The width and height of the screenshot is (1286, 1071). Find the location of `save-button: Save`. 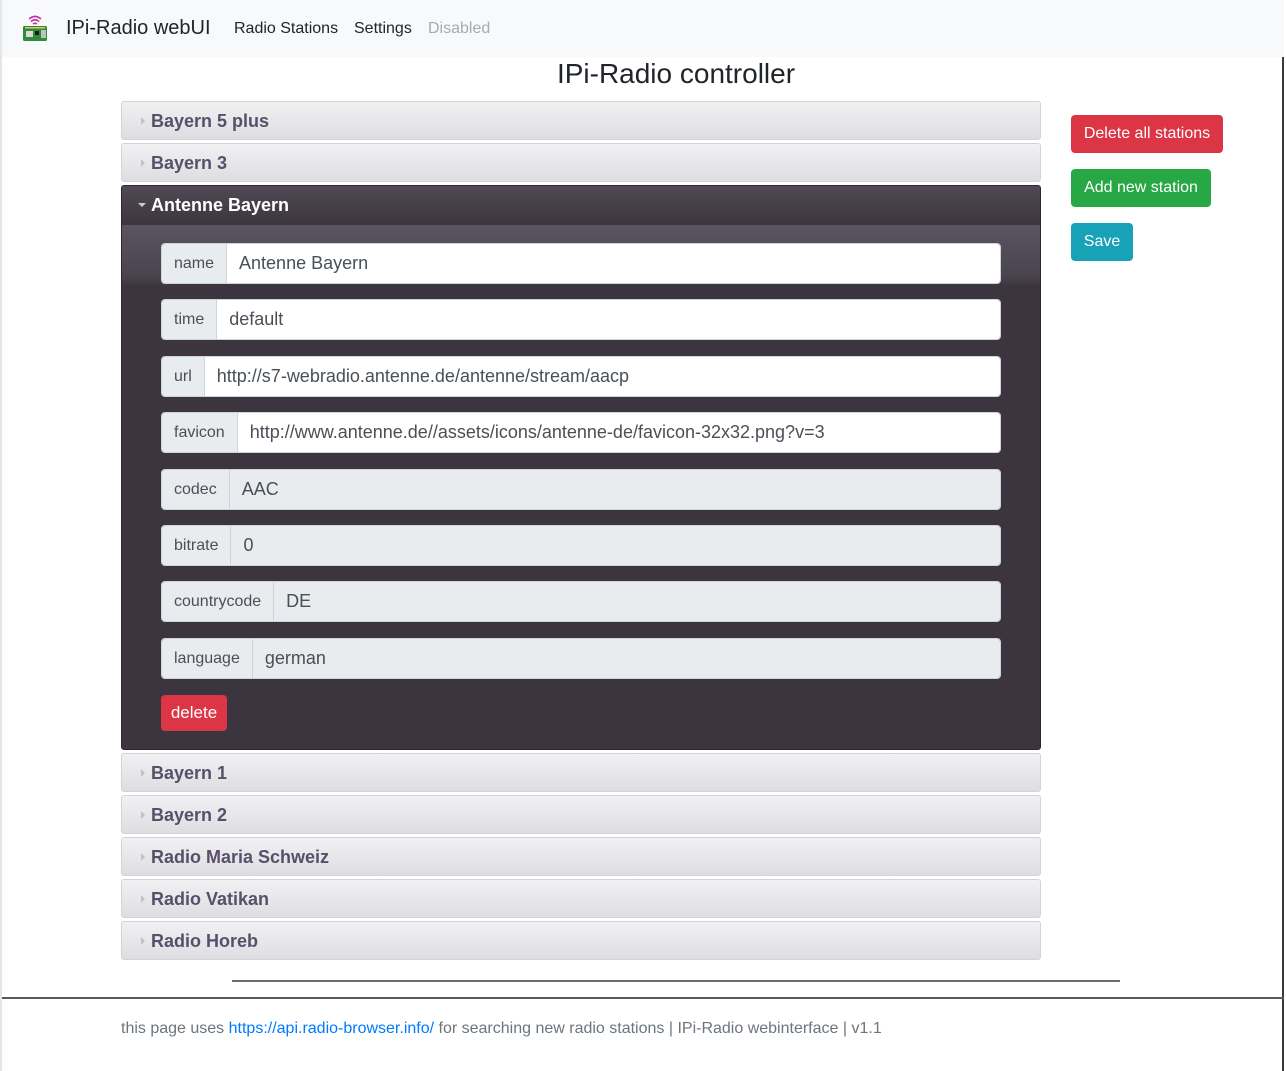

save-button: Save is located at coordinates (1102, 242).